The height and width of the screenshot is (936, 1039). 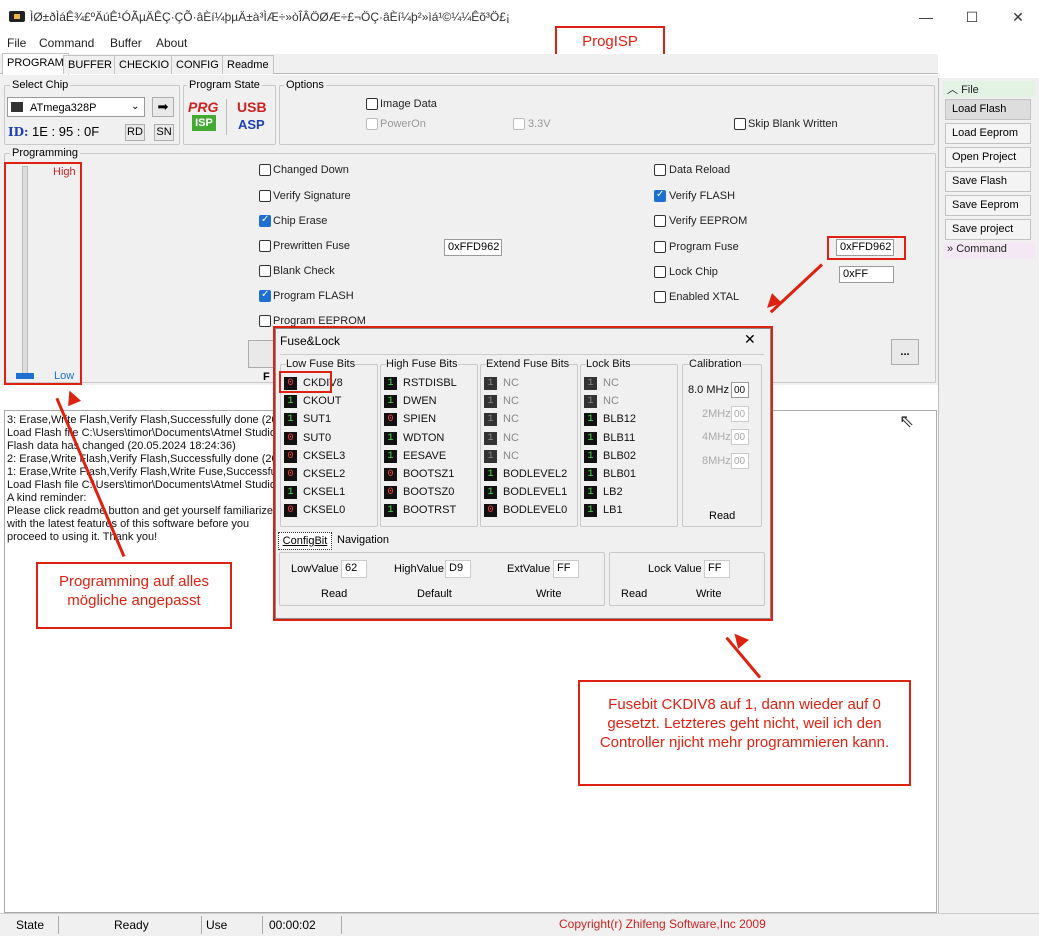 What do you see at coordinates (988, 109) in the screenshot?
I see `sidebar-load-flash: Load Flash` at bounding box center [988, 109].